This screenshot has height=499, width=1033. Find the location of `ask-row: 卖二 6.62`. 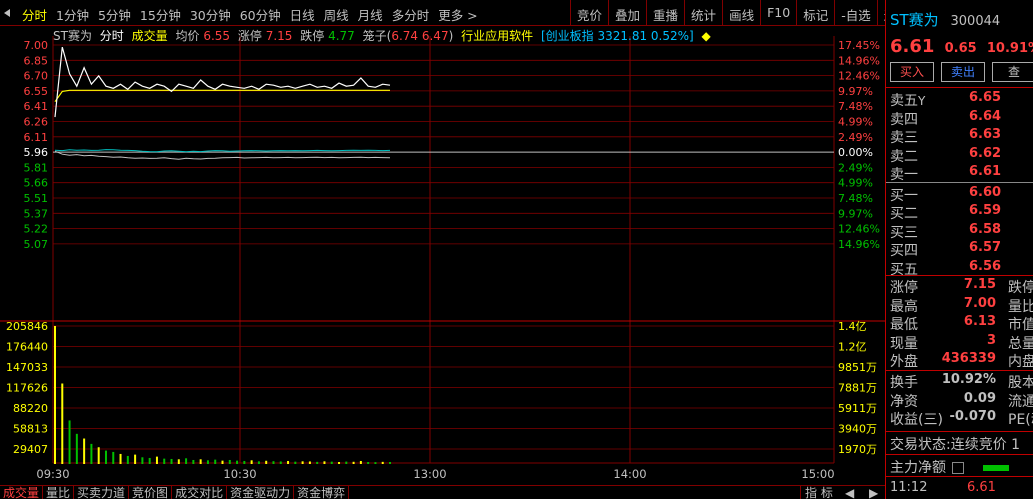

ask-row: 卖二 6.62 is located at coordinates (960, 155).